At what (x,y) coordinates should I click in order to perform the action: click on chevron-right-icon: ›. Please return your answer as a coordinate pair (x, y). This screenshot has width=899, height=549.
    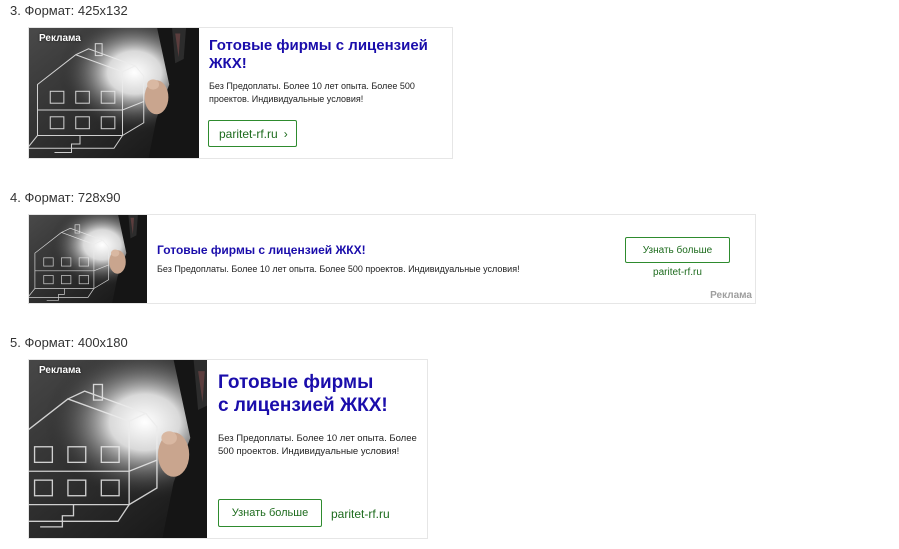
    Looking at the image, I should click on (285, 133).